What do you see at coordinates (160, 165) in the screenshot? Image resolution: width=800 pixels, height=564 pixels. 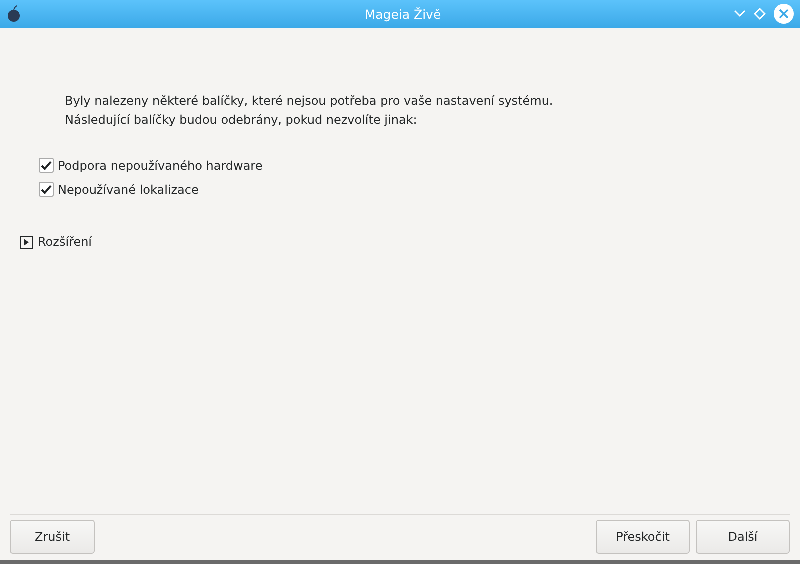 I see `checkbox-label: Podpora nepoužívaného hardware` at bounding box center [160, 165].